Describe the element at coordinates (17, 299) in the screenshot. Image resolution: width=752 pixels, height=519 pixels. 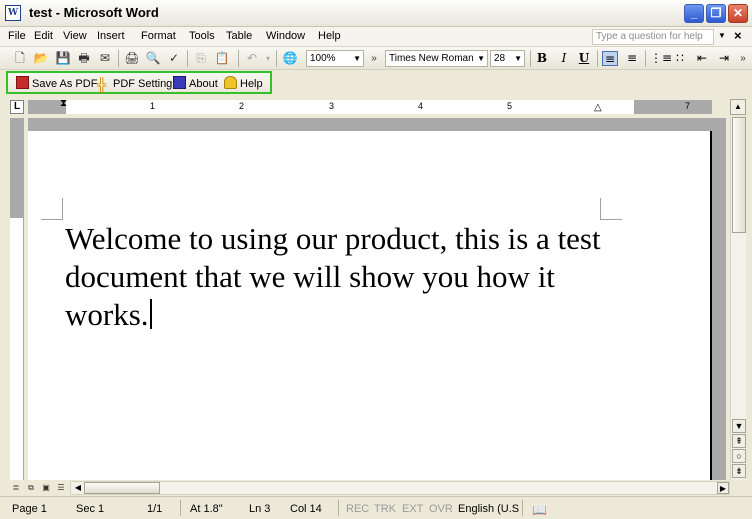
I see `vertical-ruler` at that location.